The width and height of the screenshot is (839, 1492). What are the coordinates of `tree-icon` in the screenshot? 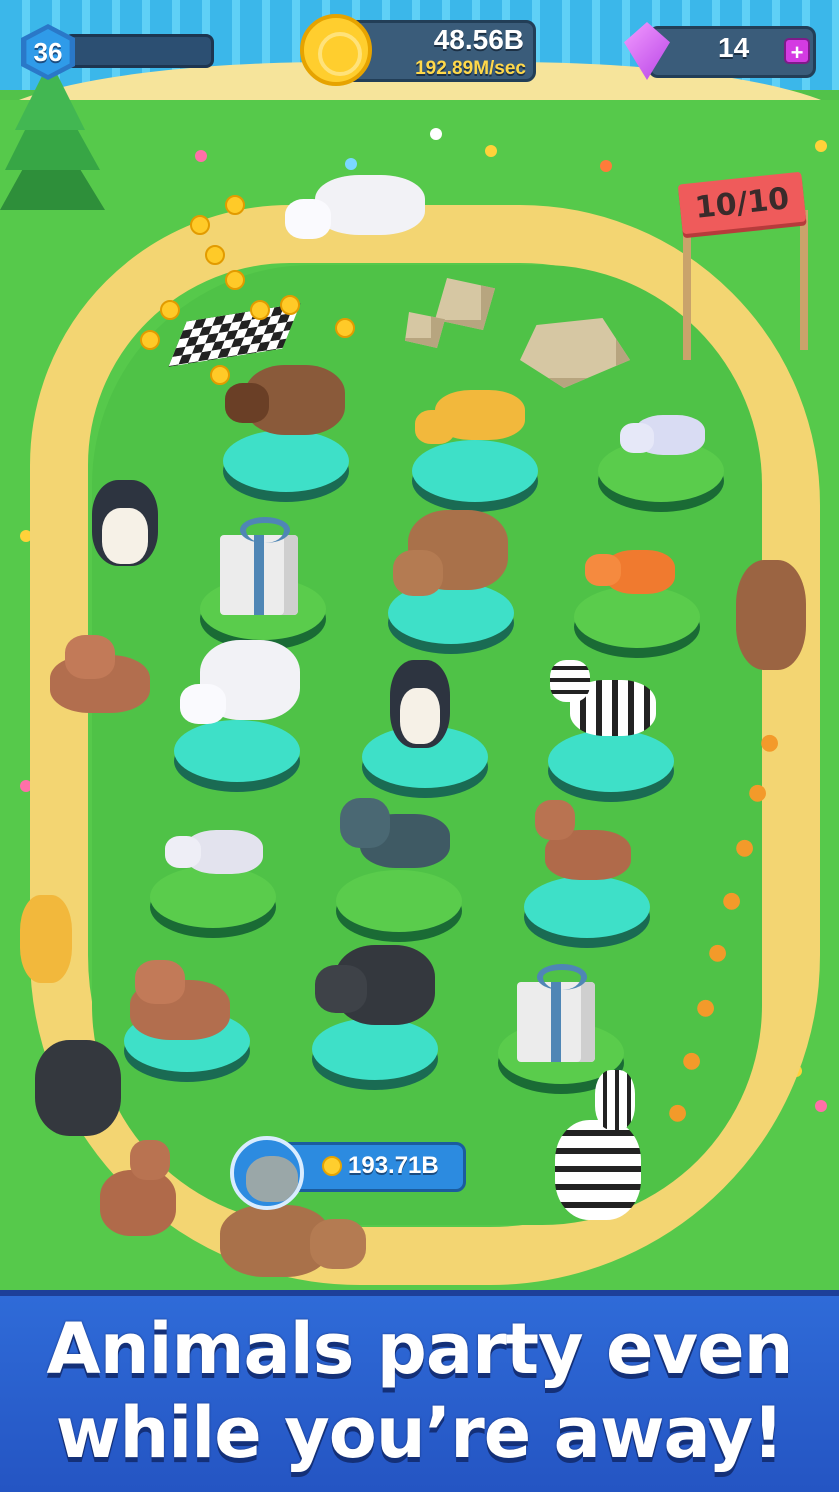 It's located at (52, 135).